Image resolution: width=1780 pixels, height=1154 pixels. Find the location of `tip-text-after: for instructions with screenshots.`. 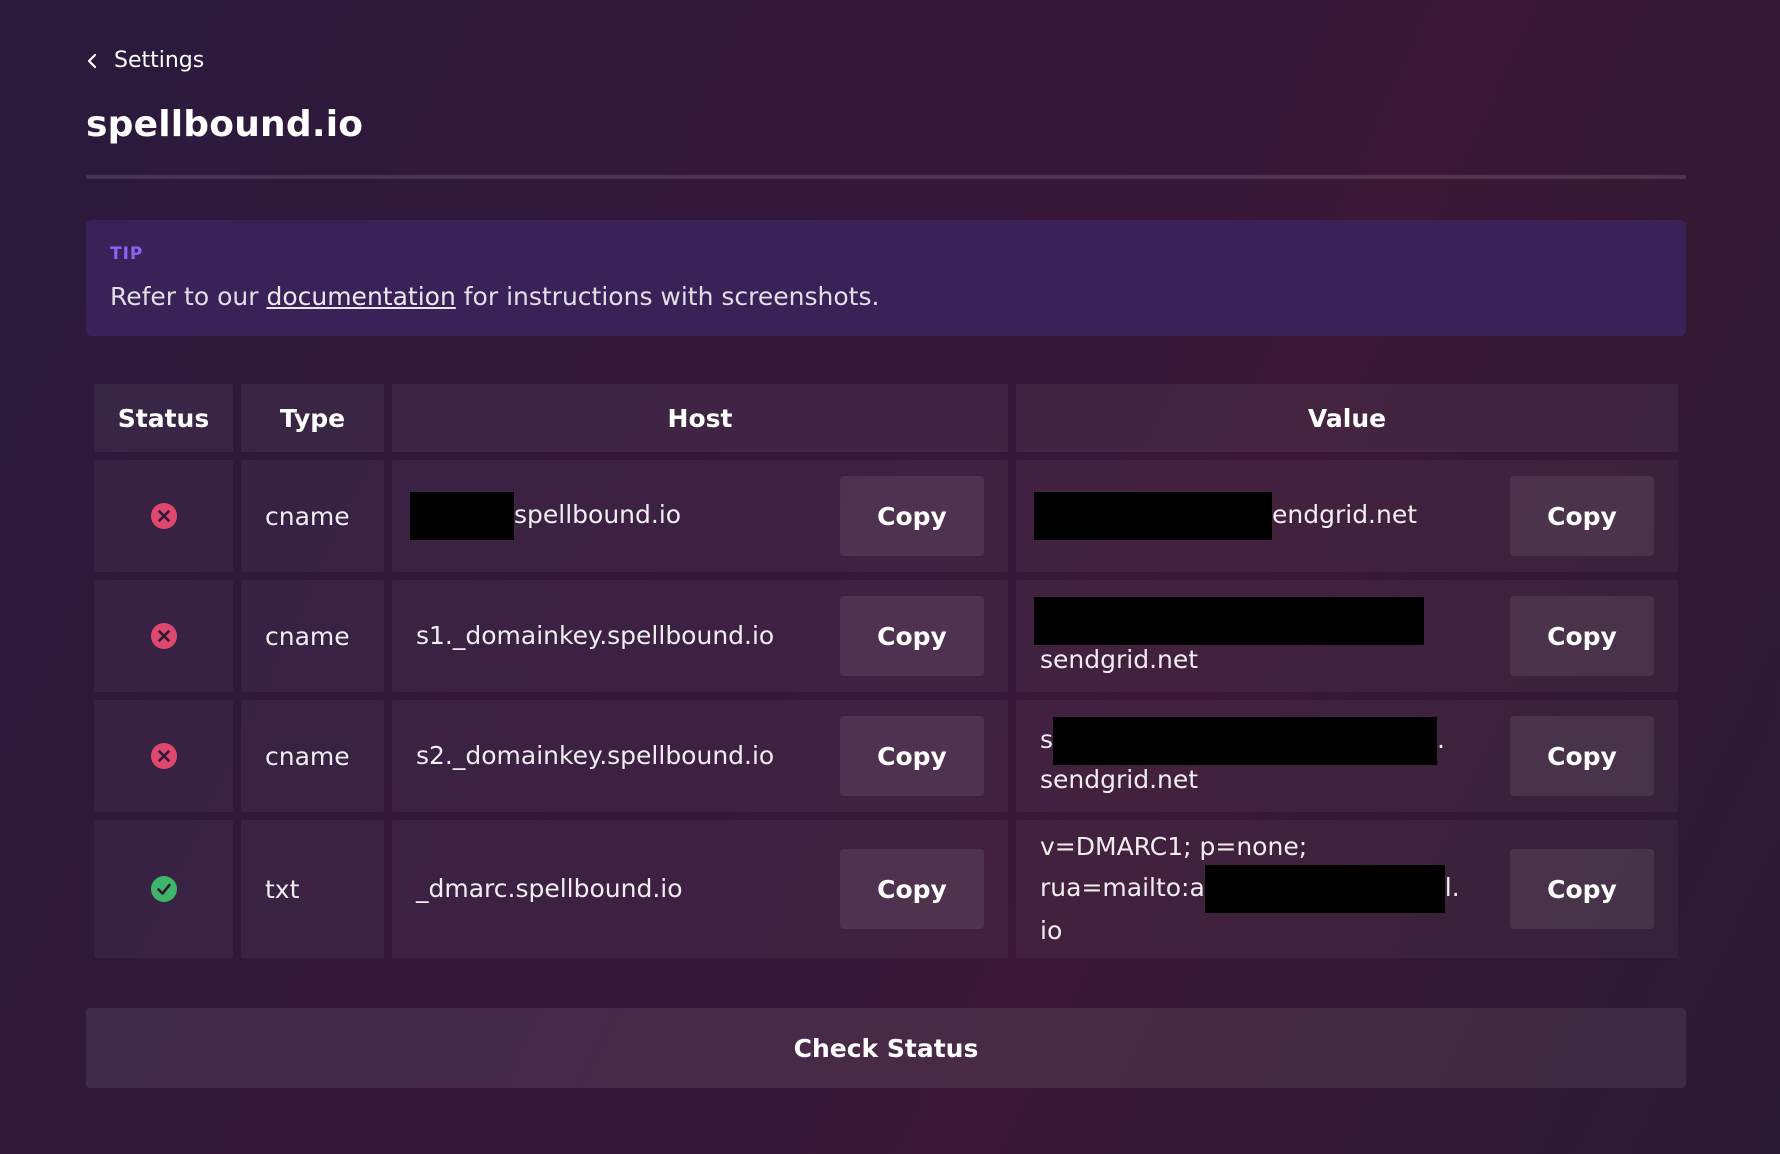

tip-text-after: for instructions with screenshots. is located at coordinates (667, 296).